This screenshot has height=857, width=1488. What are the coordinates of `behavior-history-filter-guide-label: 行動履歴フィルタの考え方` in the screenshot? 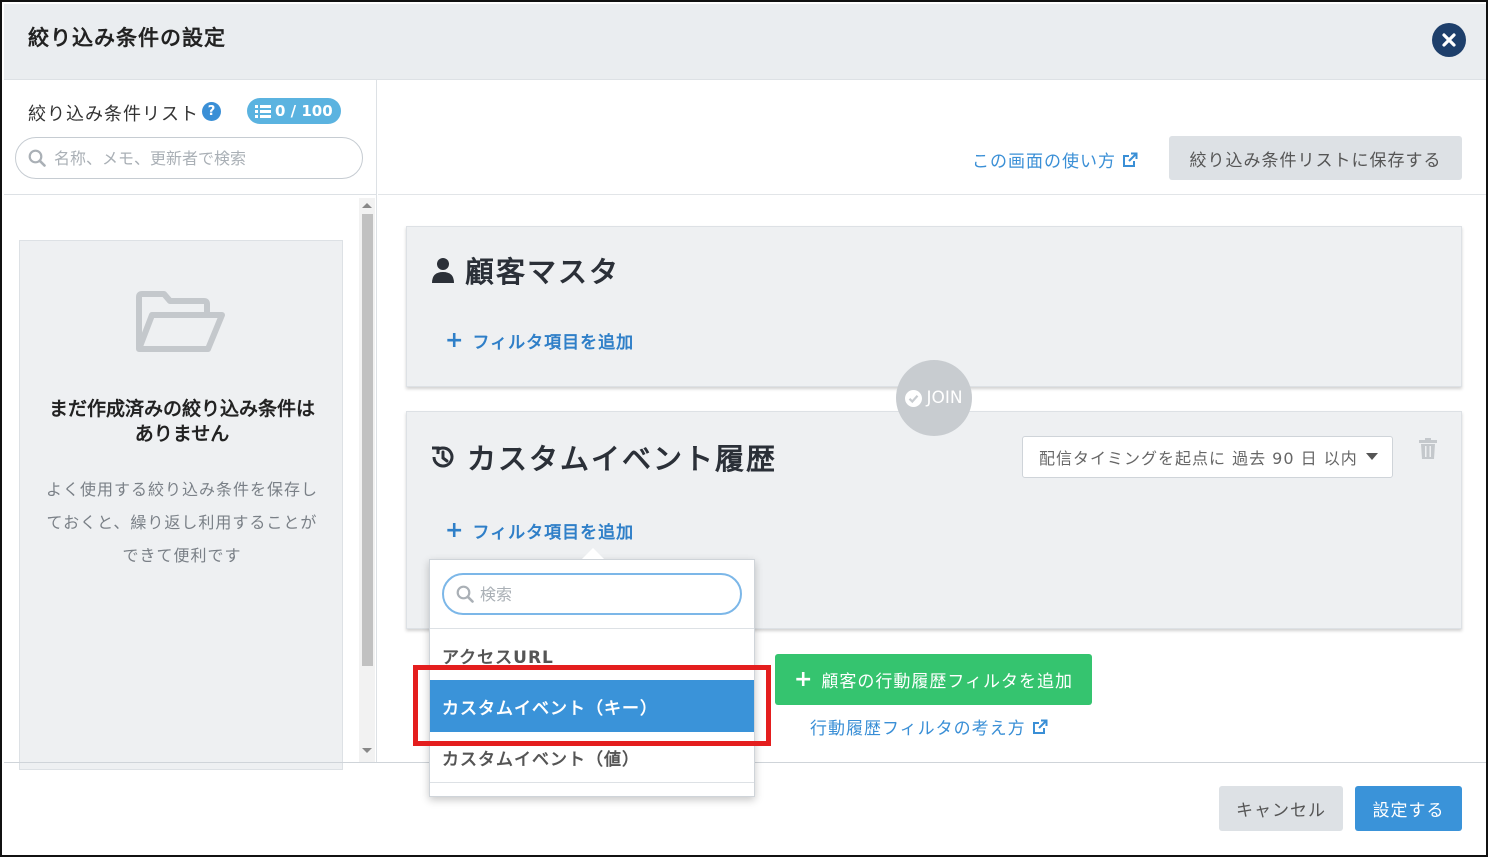 It's located at (918, 729).